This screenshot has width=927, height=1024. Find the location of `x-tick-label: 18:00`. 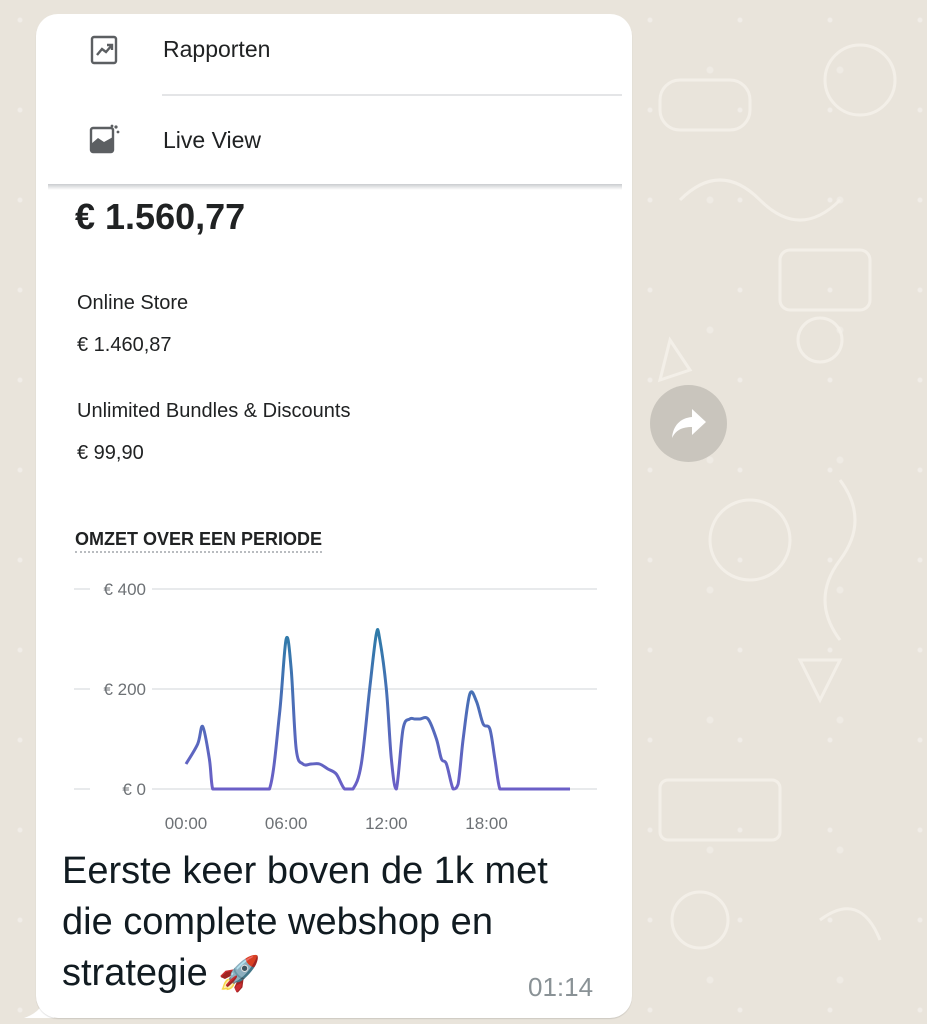

x-tick-label: 18:00 is located at coordinates (486, 823).